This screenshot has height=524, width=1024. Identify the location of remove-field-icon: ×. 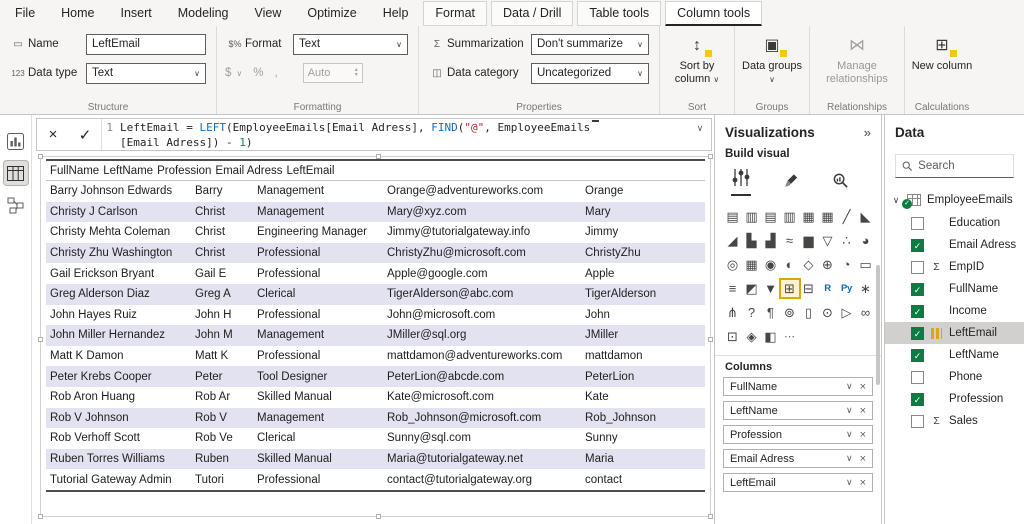
(863, 435).